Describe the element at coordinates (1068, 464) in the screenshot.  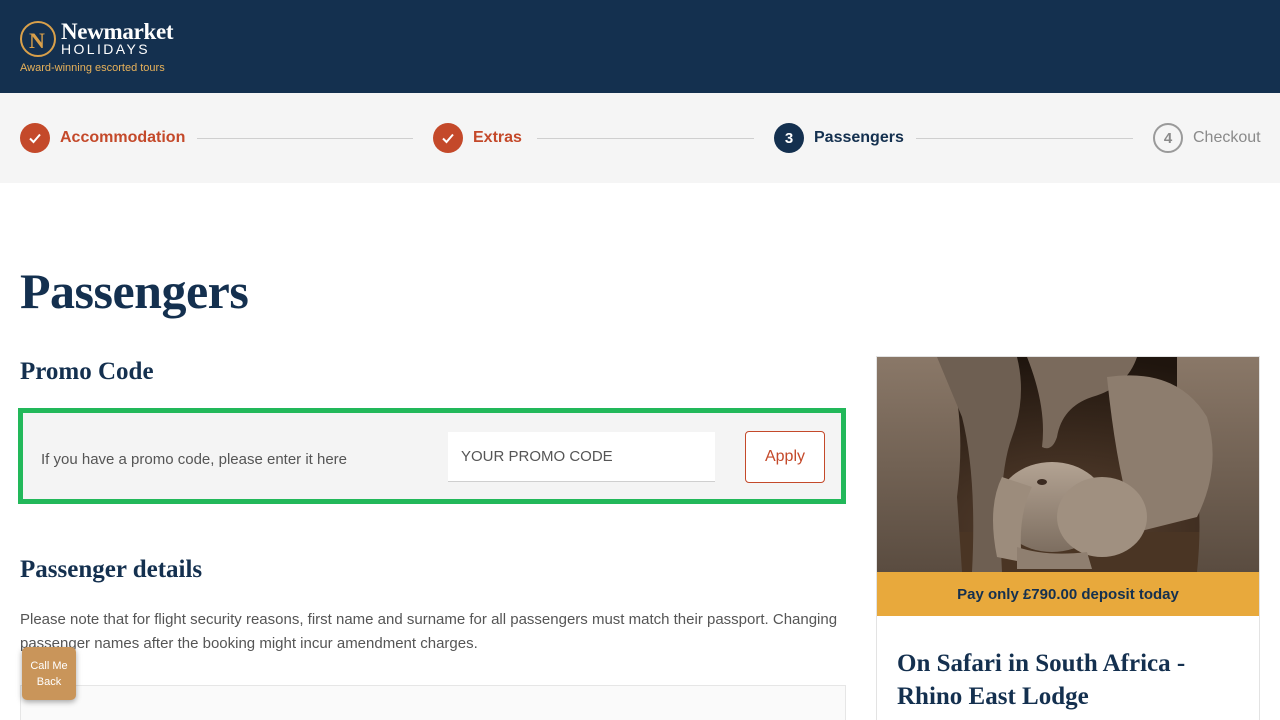
I see `elephants-photo` at that location.